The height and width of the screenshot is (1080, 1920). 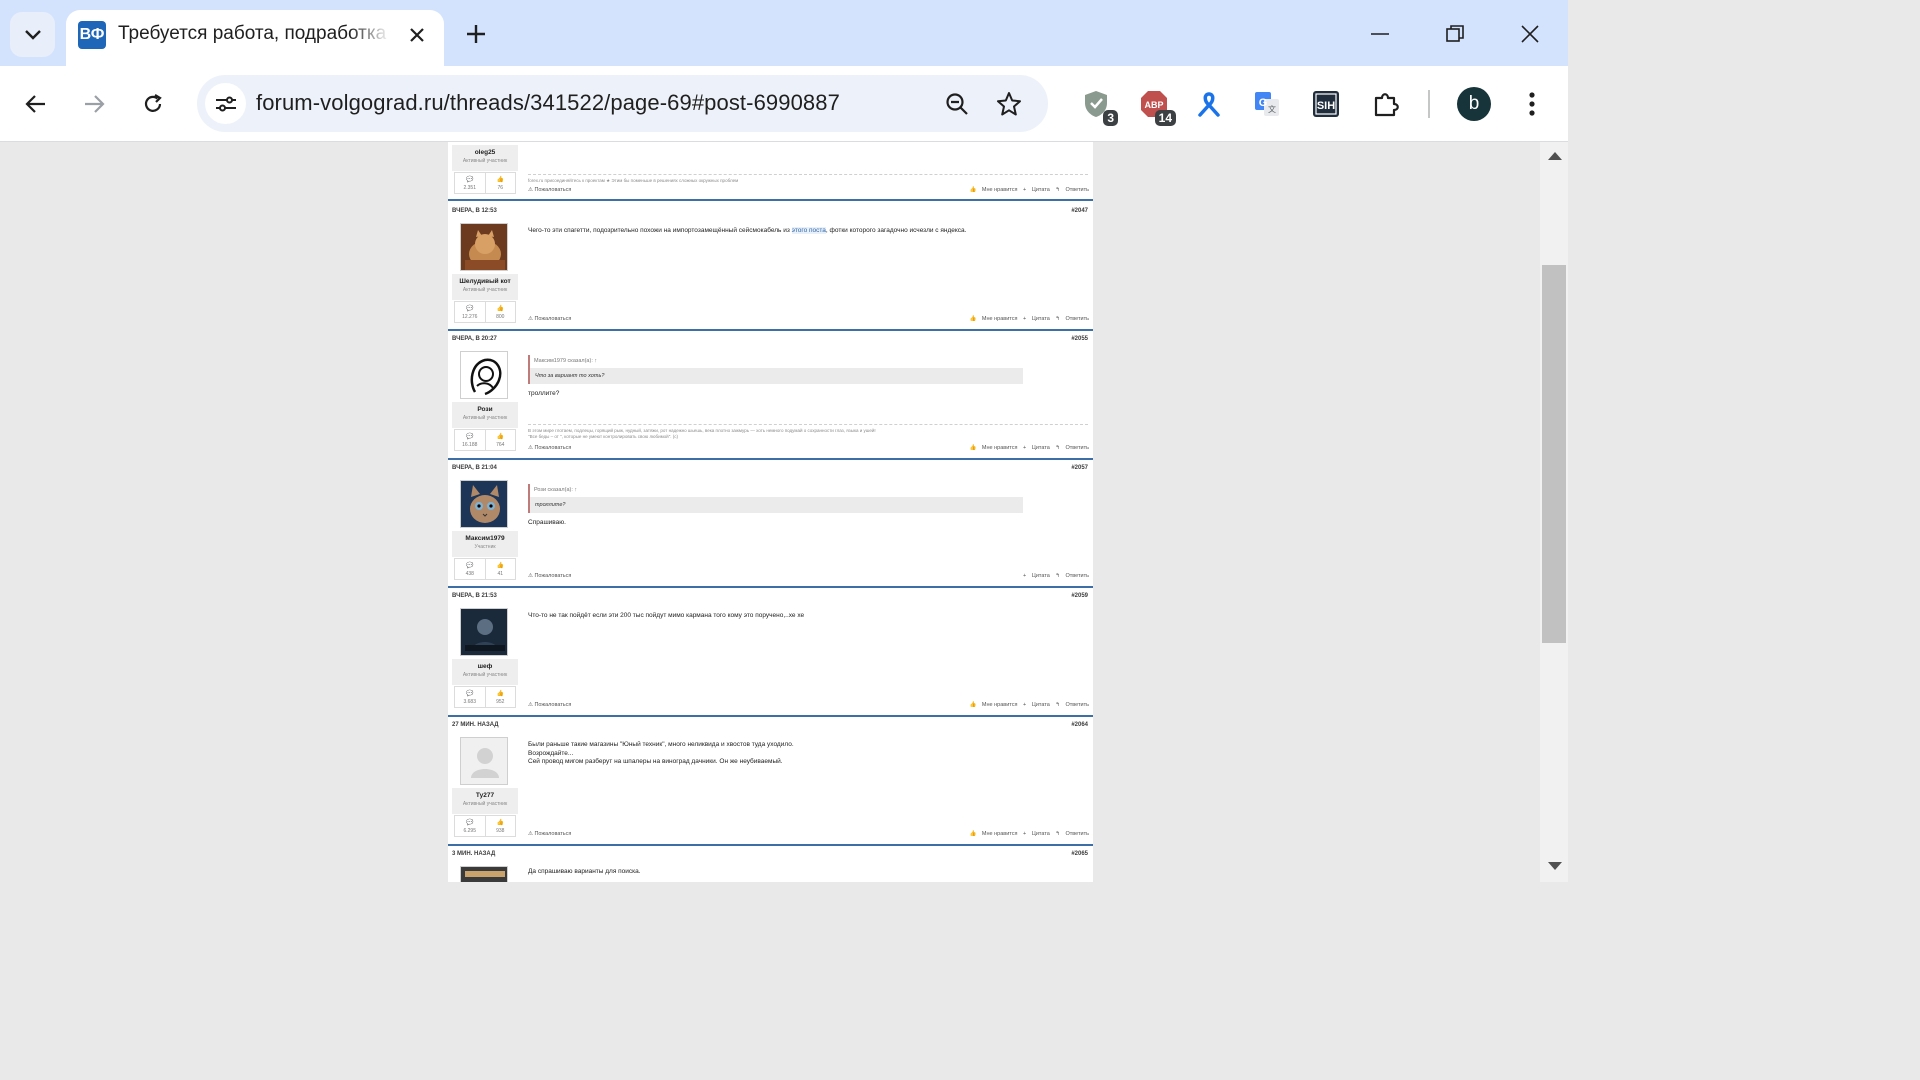 What do you see at coordinates (776, 361) in the screenshot?
I see `quote-author: Максим1979 сказал(а): ↑` at bounding box center [776, 361].